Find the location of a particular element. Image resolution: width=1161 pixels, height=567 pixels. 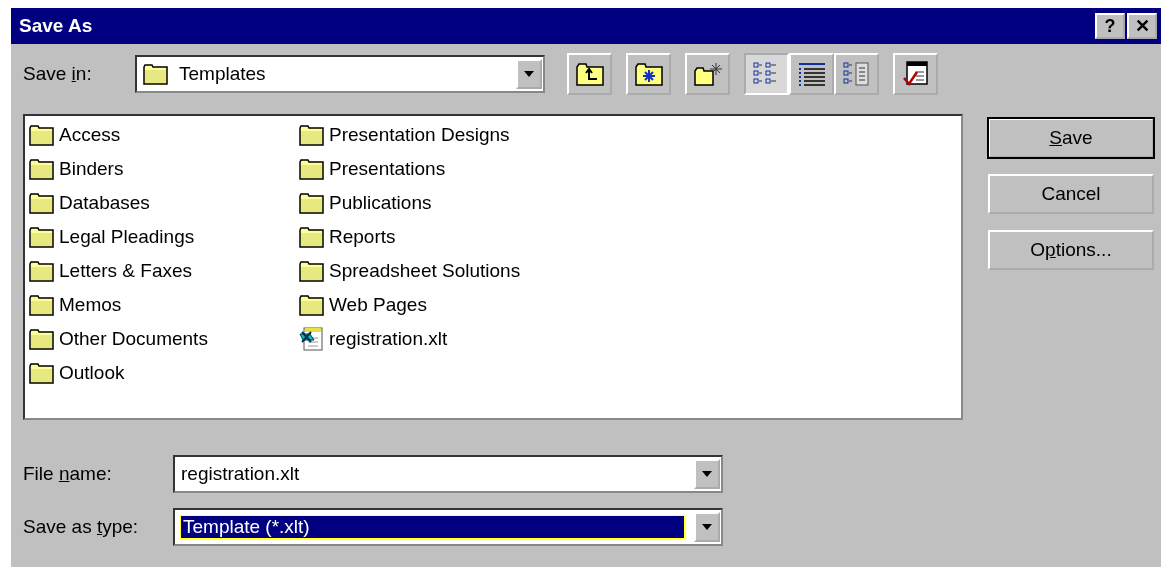

file-list-item: Access is located at coordinates (164, 135).